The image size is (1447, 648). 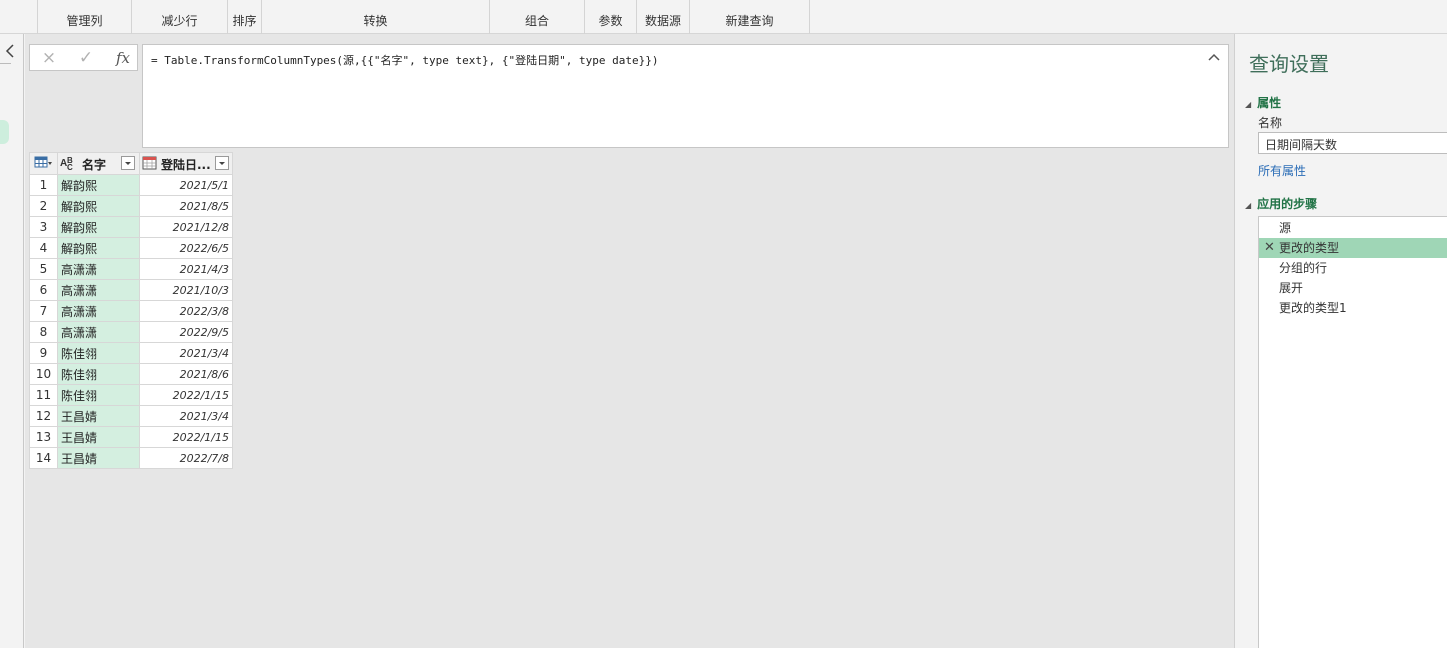 I want to click on ribbon-group-data-sources: 数据源, so click(x=663, y=17).